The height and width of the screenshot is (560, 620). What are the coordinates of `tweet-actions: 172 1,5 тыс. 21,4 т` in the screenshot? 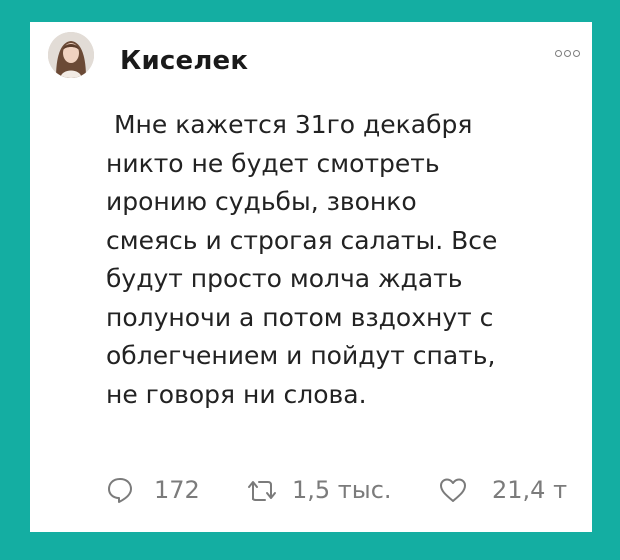 It's located at (349, 490).